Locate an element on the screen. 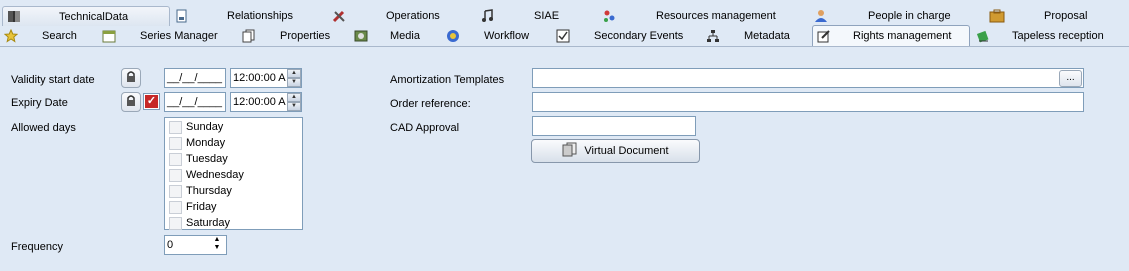  tab-series-manager: Series Manager is located at coordinates (164, 36).